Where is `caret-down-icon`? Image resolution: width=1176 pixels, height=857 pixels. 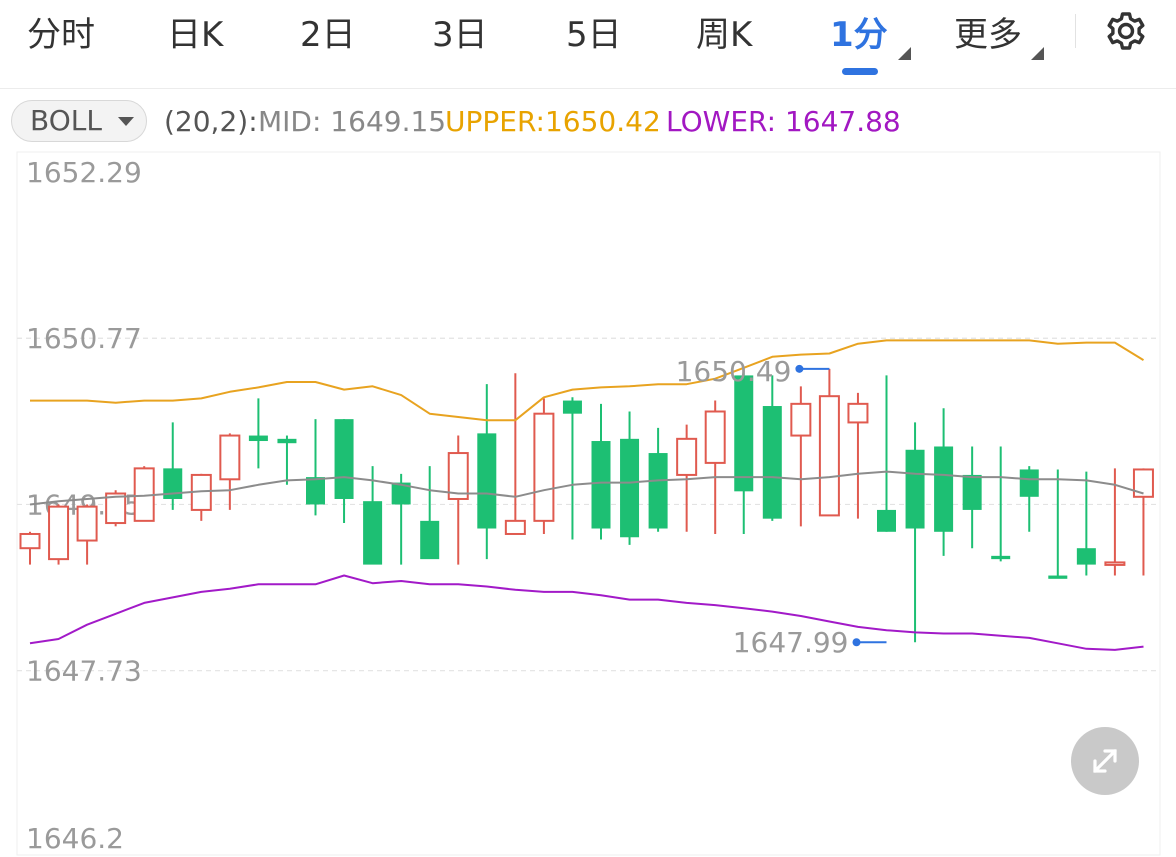 caret-down-icon is located at coordinates (126, 121).